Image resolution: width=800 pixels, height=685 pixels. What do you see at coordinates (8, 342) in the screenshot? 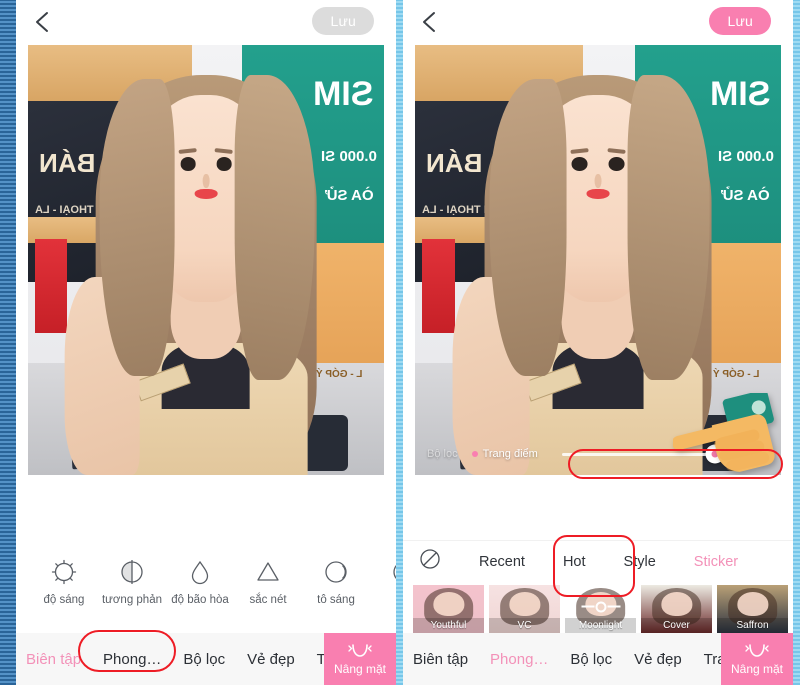
I see `scan-edge-left` at bounding box center [8, 342].